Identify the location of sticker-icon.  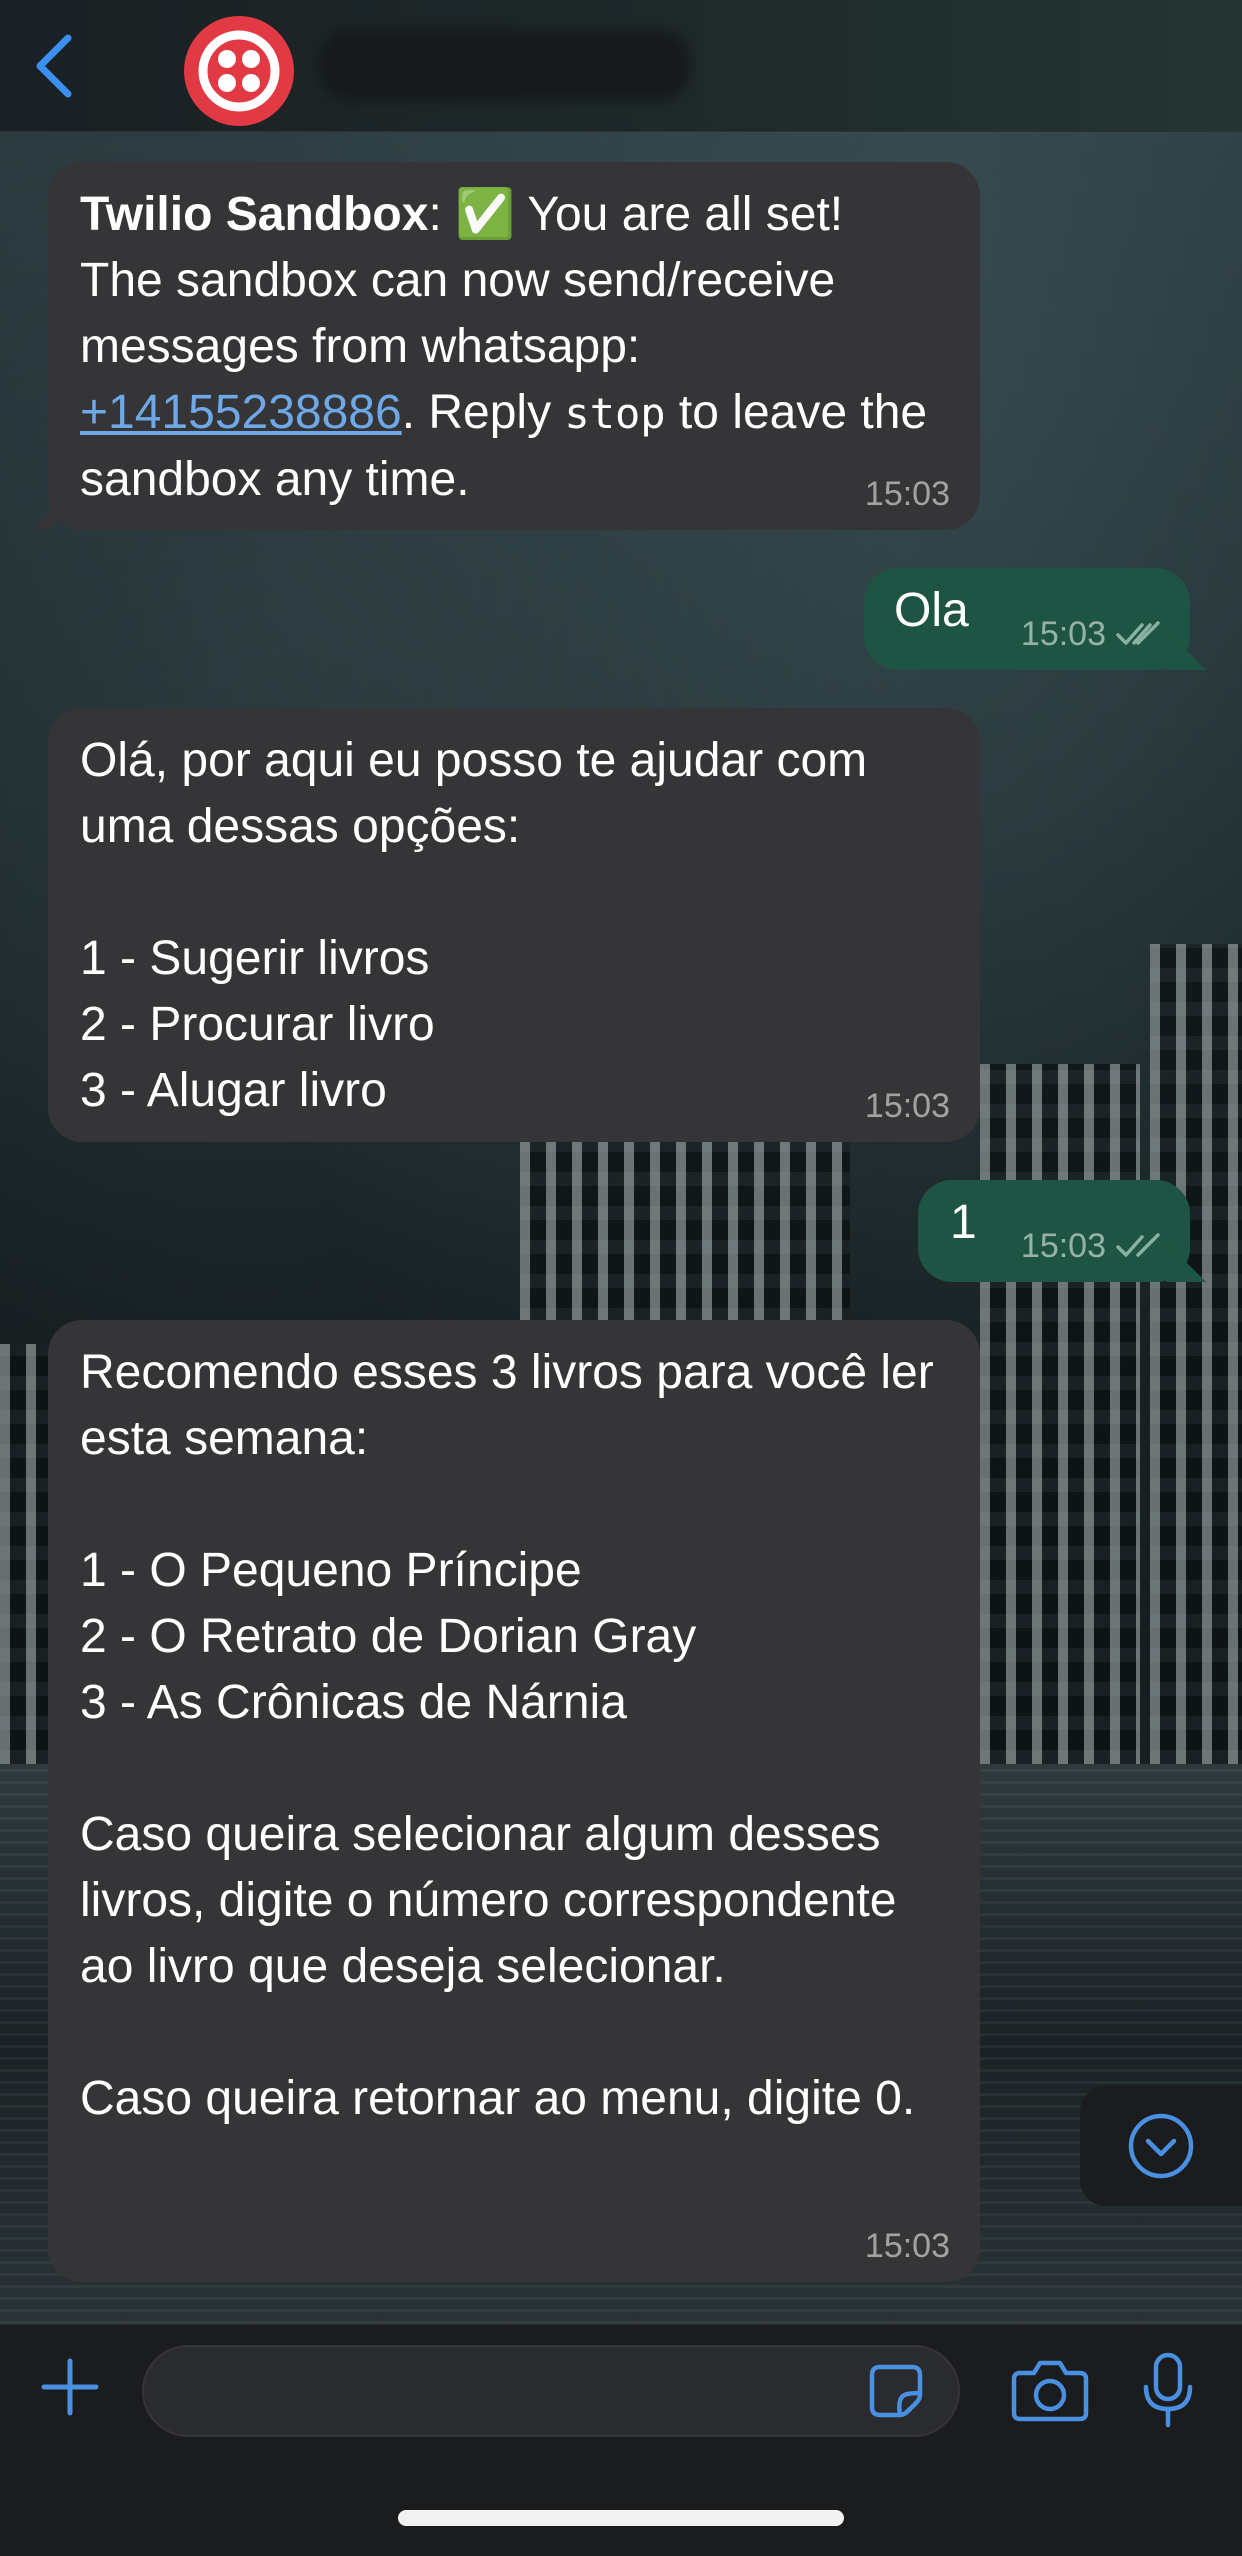
(896, 2391).